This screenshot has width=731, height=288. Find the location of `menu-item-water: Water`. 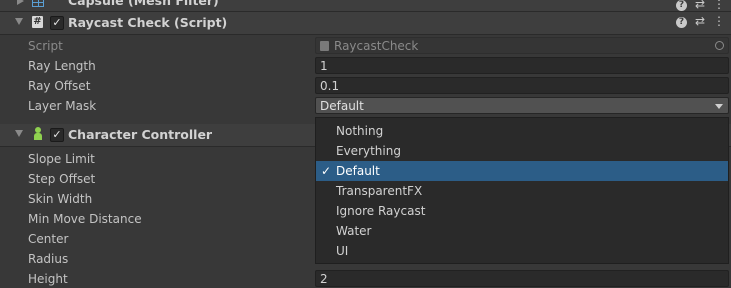

menu-item-water: Water is located at coordinates (522, 231).